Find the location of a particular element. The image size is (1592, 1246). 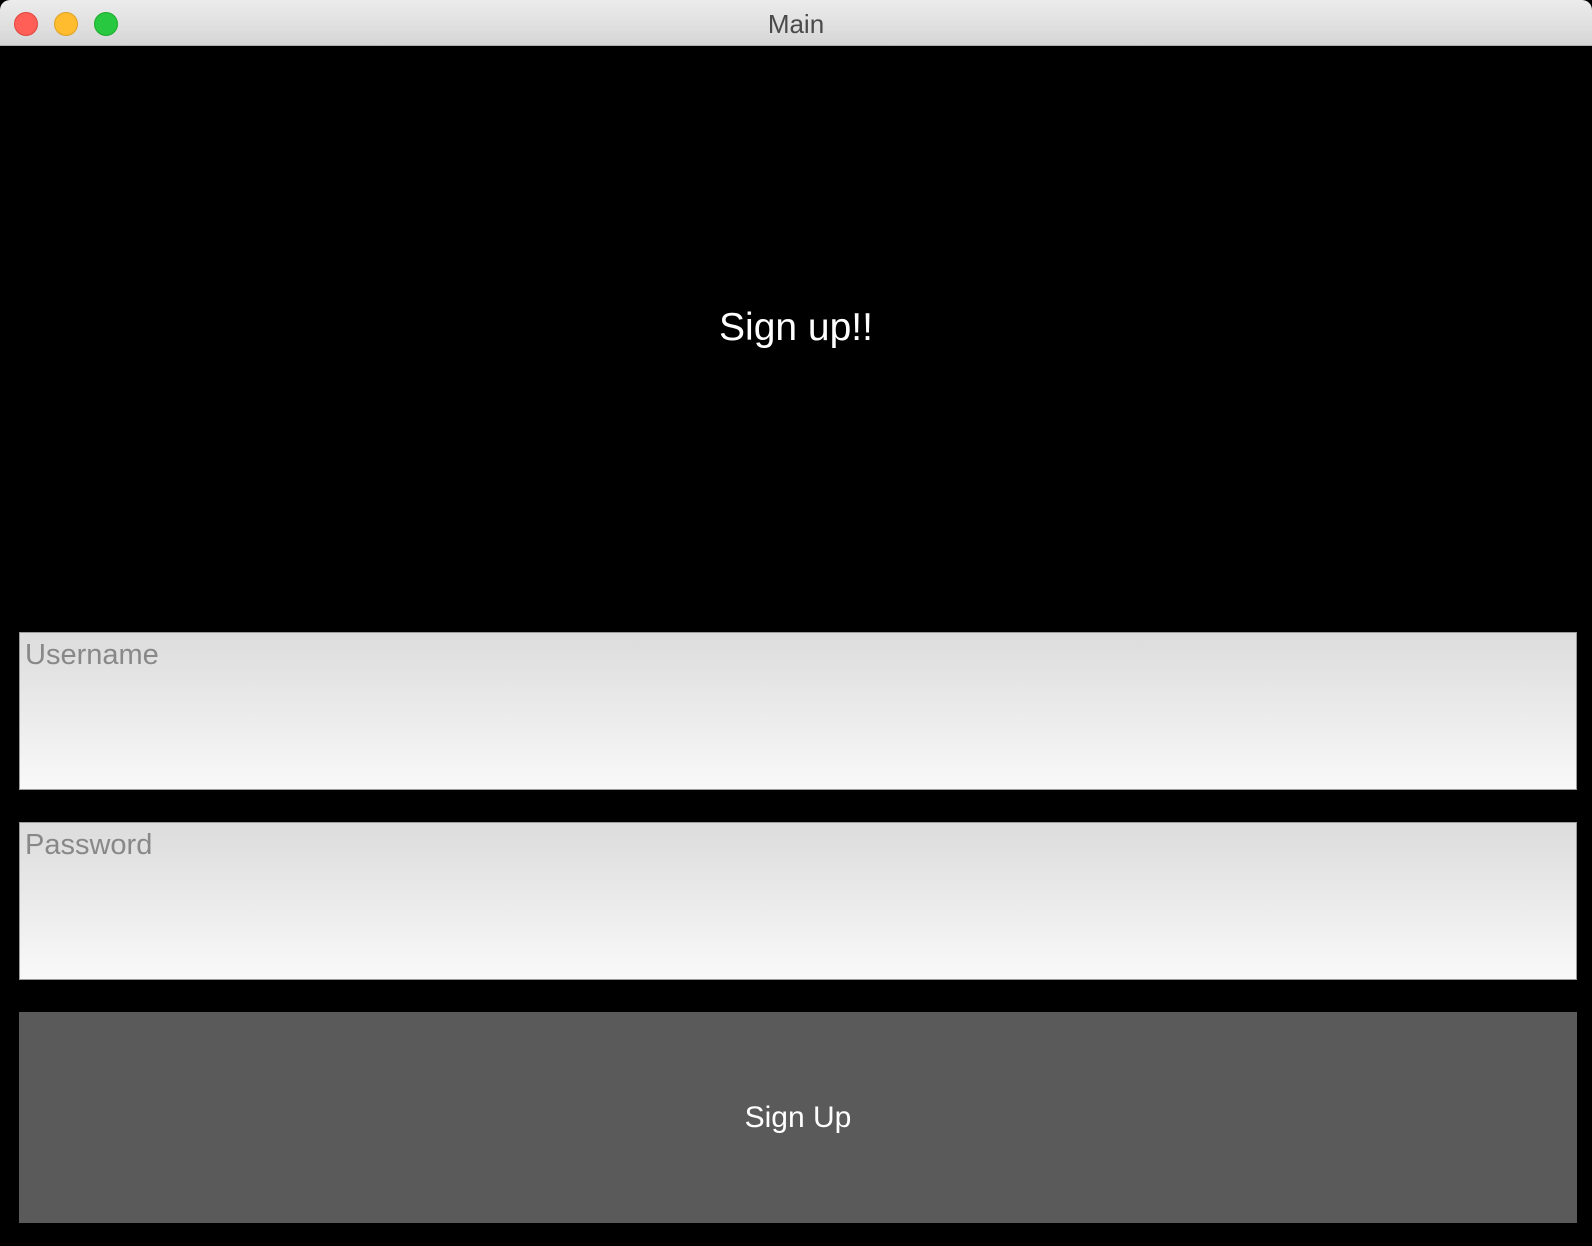

window-title: Main is located at coordinates (796, 24).